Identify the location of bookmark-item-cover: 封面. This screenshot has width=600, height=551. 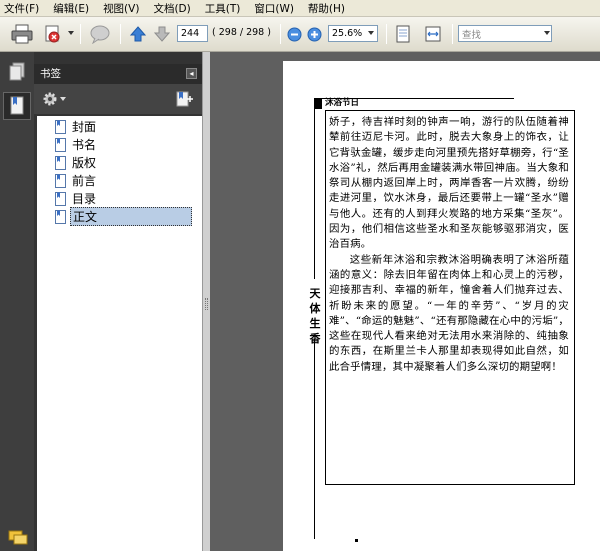
(76, 126).